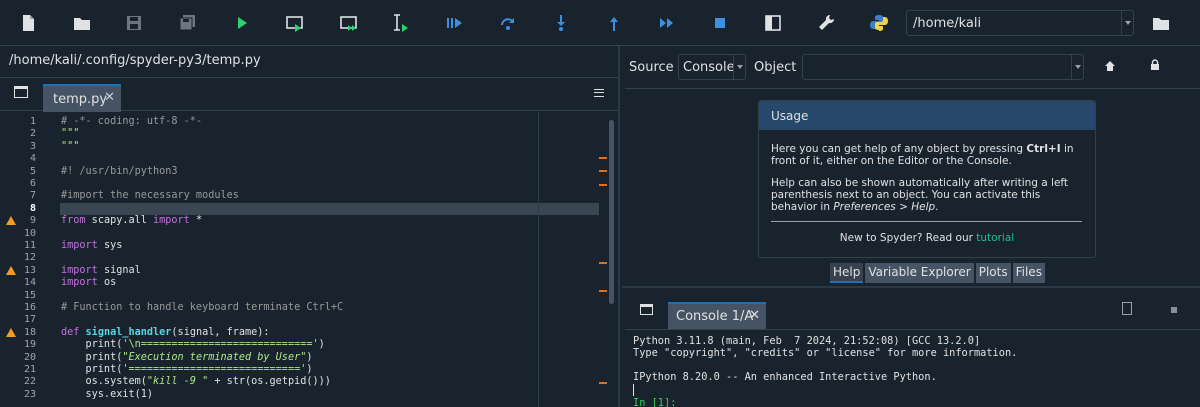 Image resolution: width=1200 pixels, height=407 pixels. Describe the element at coordinates (454, 23) in the screenshot. I see `debug-icon` at that location.